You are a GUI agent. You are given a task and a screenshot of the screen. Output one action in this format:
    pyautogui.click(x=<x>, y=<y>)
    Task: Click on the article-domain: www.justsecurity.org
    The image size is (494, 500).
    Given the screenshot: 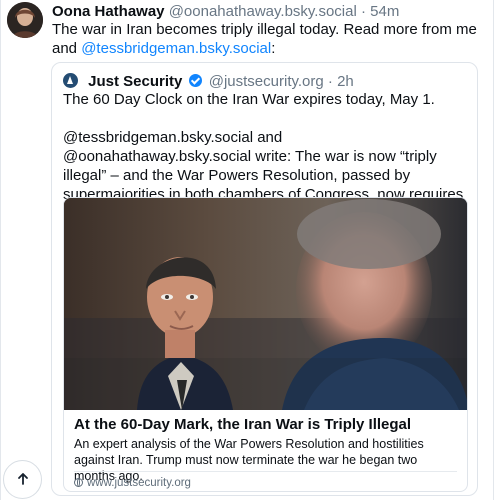 What is the action you would take?
    pyautogui.click(x=132, y=483)
    